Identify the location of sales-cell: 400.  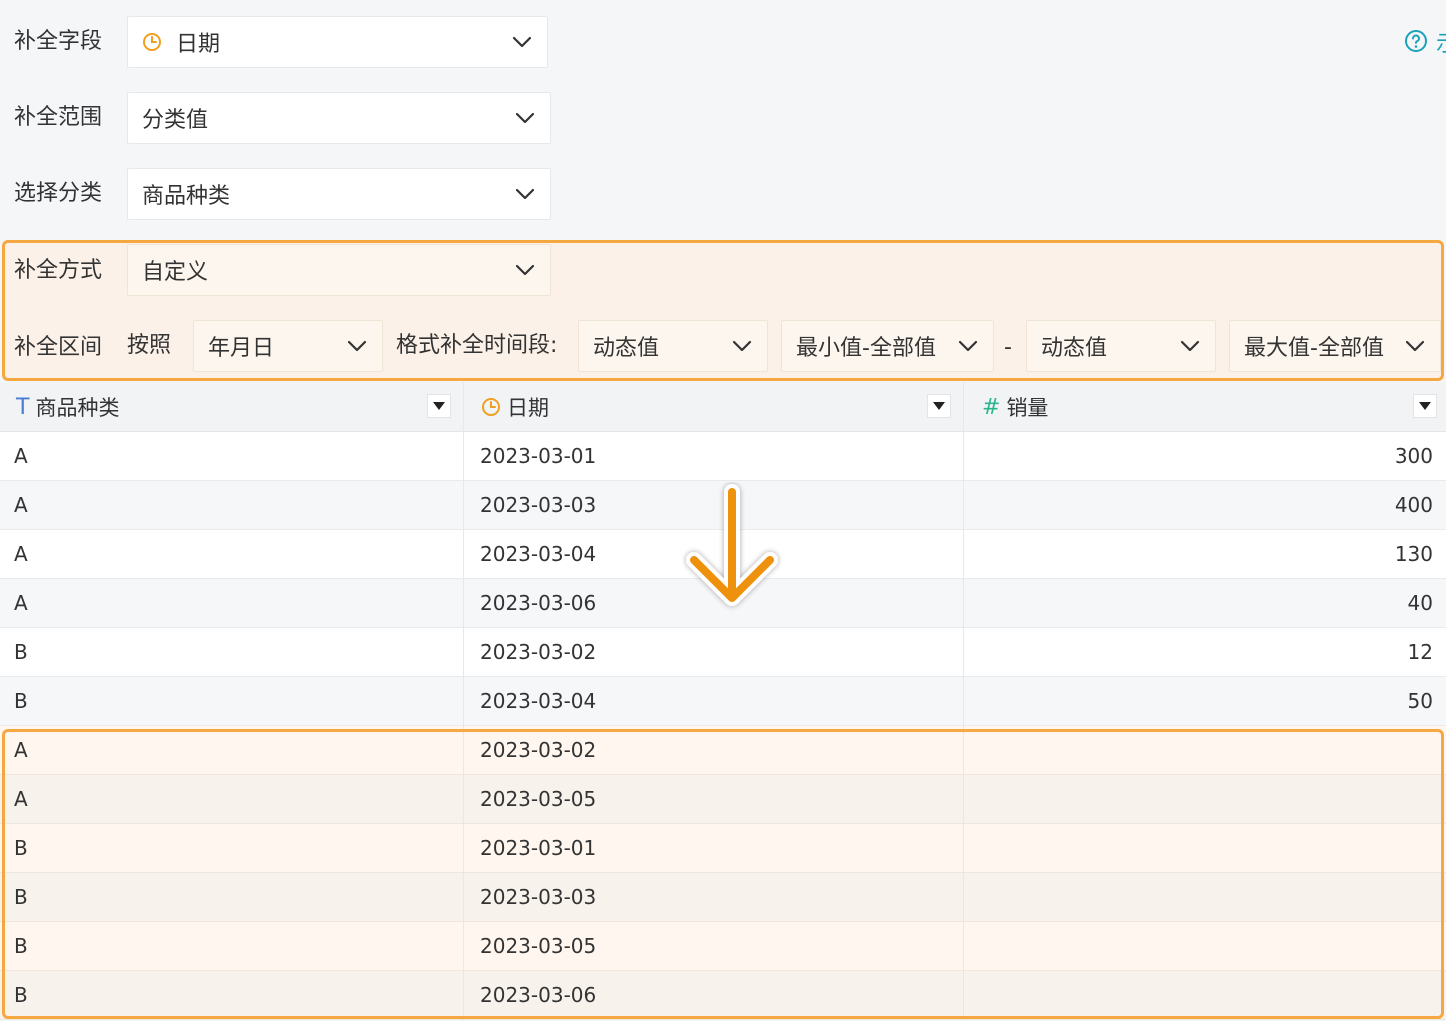
(1413, 505).